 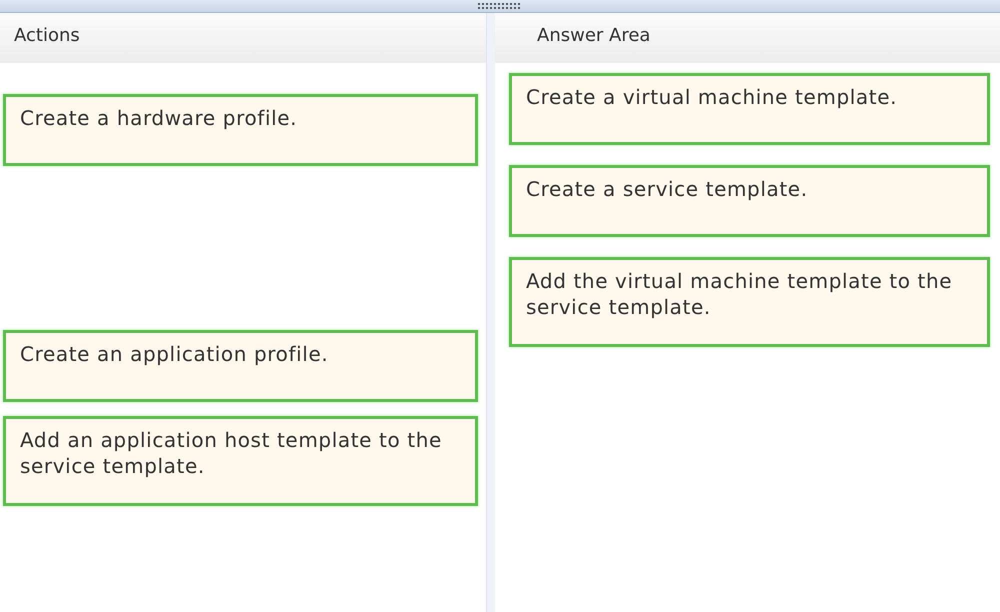 I want to click on splitter-bar, so click(x=500, y=6).